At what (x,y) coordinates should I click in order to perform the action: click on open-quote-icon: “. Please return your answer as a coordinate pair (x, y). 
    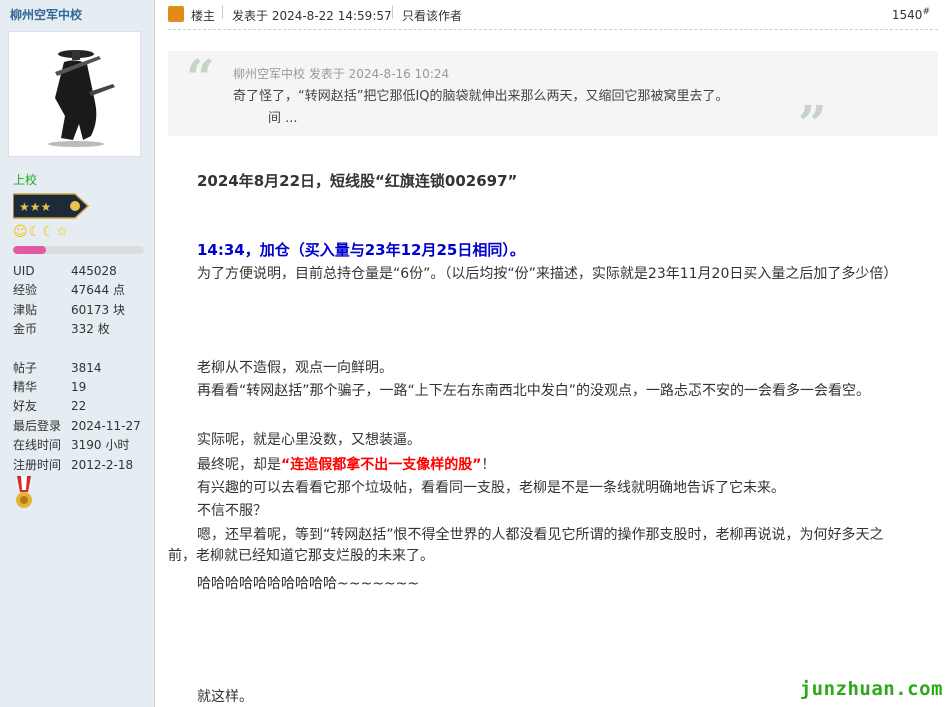
    Looking at the image, I should click on (200, 77).